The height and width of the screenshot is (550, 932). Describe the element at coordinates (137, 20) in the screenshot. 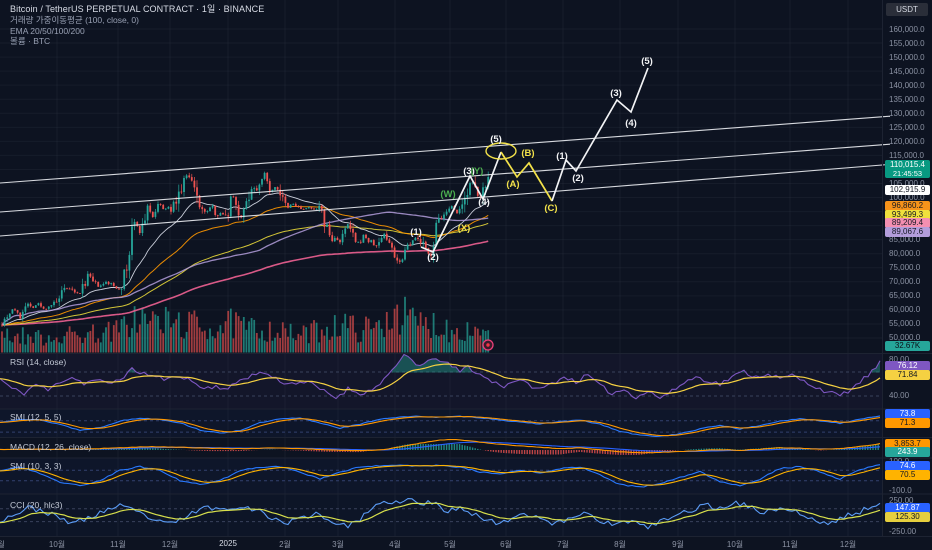

I see `legend-vwma: 거래량 가중이동평균 (100, close, 0)` at that location.